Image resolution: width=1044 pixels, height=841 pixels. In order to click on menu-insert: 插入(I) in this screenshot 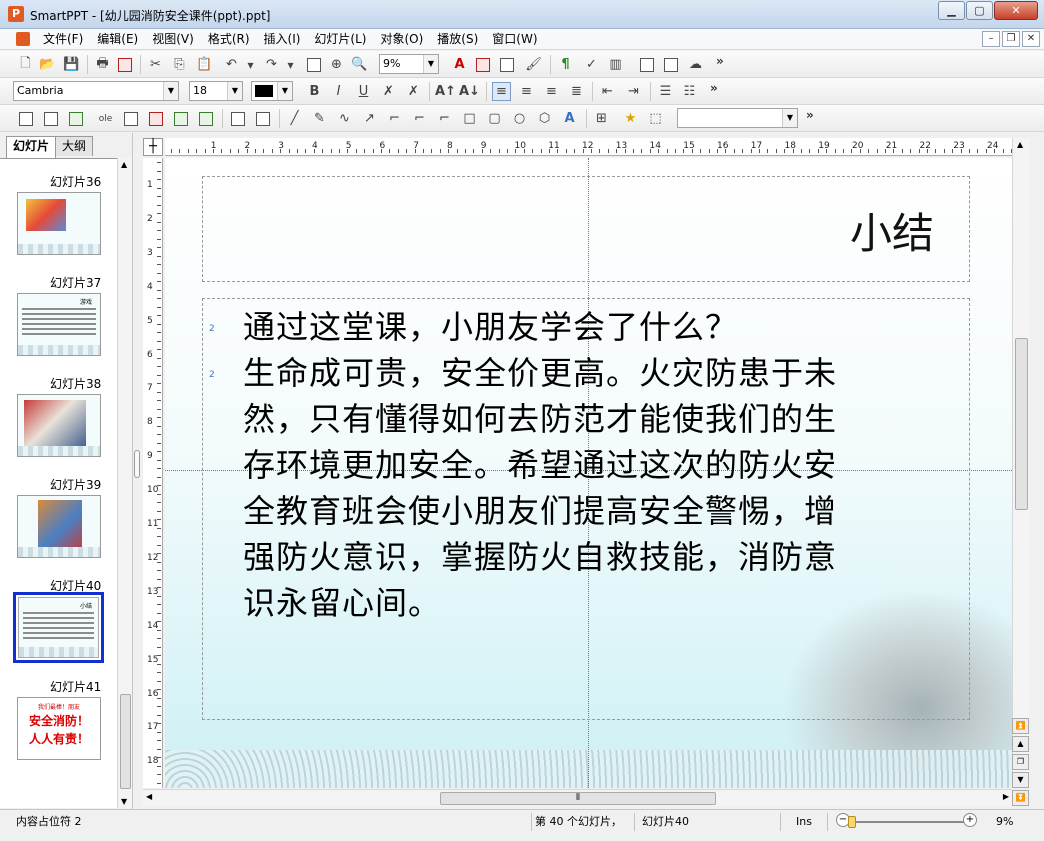, I will do `click(282, 39)`.